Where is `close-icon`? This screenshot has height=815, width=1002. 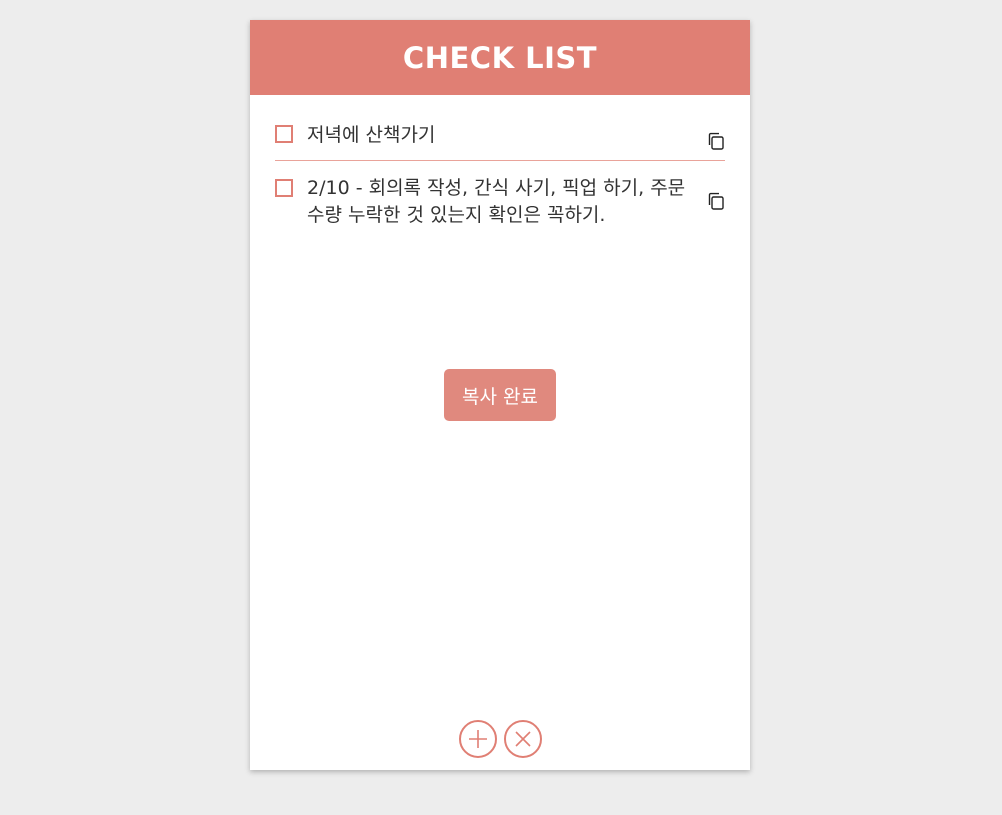 close-icon is located at coordinates (523, 739).